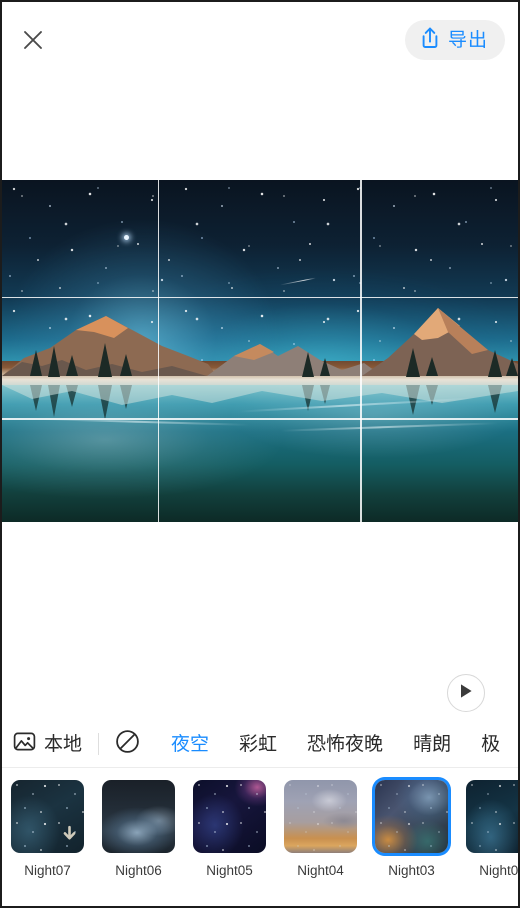 This screenshot has height=908, width=520. I want to click on tab-clear-sky: 晴朗, so click(432, 744).